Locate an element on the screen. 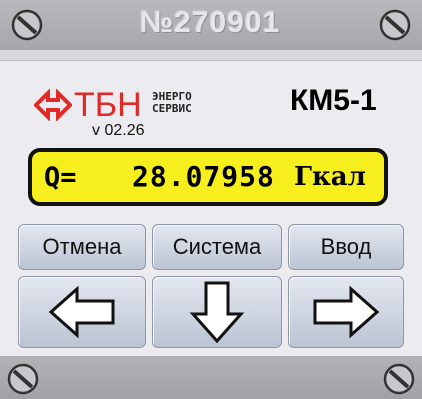 The image size is (422, 399). right-arrow-button is located at coordinates (346, 312).